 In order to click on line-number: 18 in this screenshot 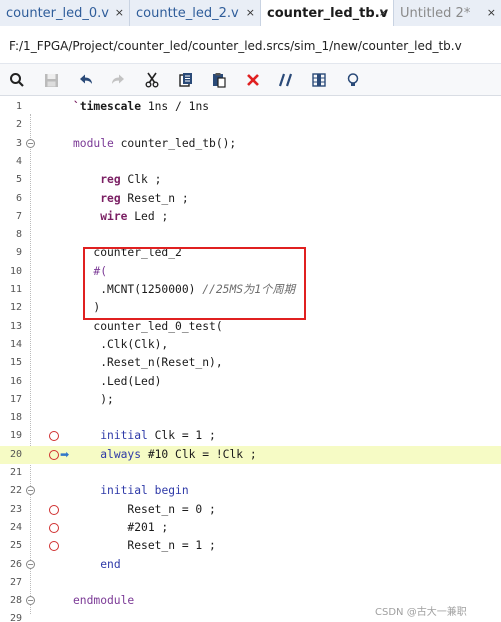, I will do `click(15, 418)`.